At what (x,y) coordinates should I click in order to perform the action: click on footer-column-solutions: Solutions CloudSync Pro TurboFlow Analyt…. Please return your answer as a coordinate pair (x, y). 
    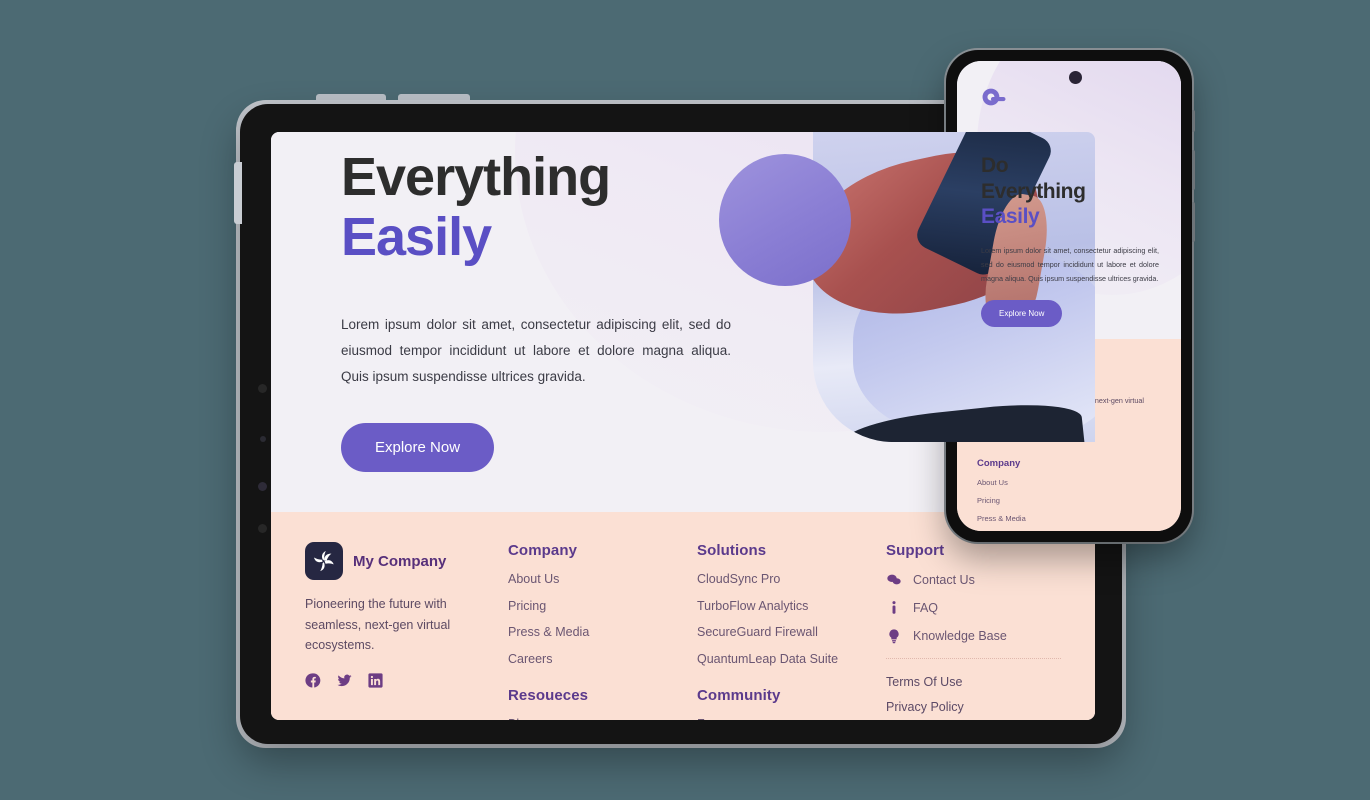
    Looking at the image, I should click on (791, 631).